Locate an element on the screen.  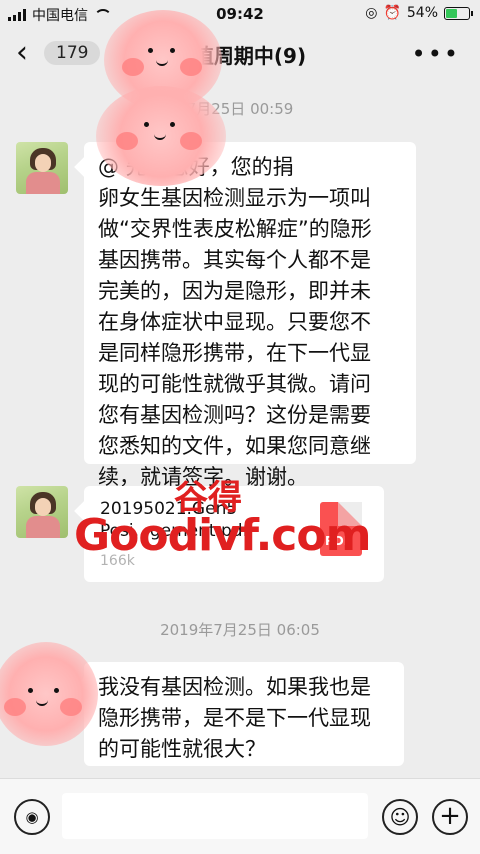
battery-fill is located at coordinates (451, 13).